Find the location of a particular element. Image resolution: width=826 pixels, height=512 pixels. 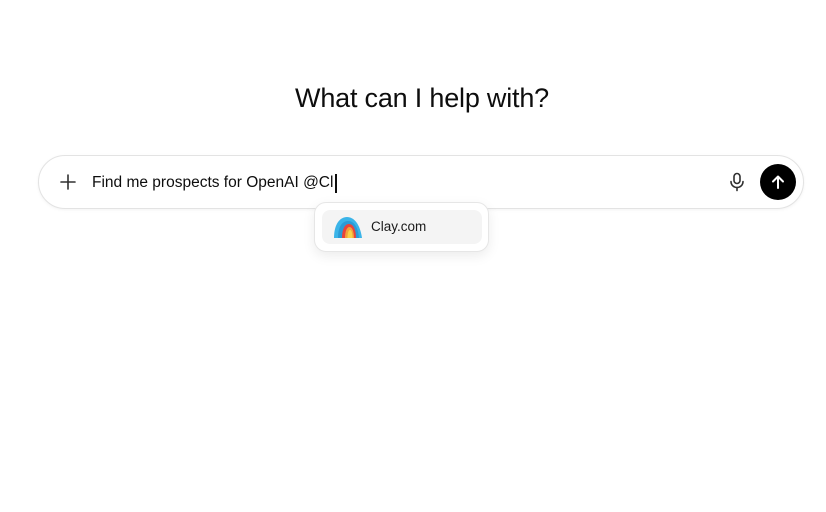

clay-logo-icon is located at coordinates (348, 227).